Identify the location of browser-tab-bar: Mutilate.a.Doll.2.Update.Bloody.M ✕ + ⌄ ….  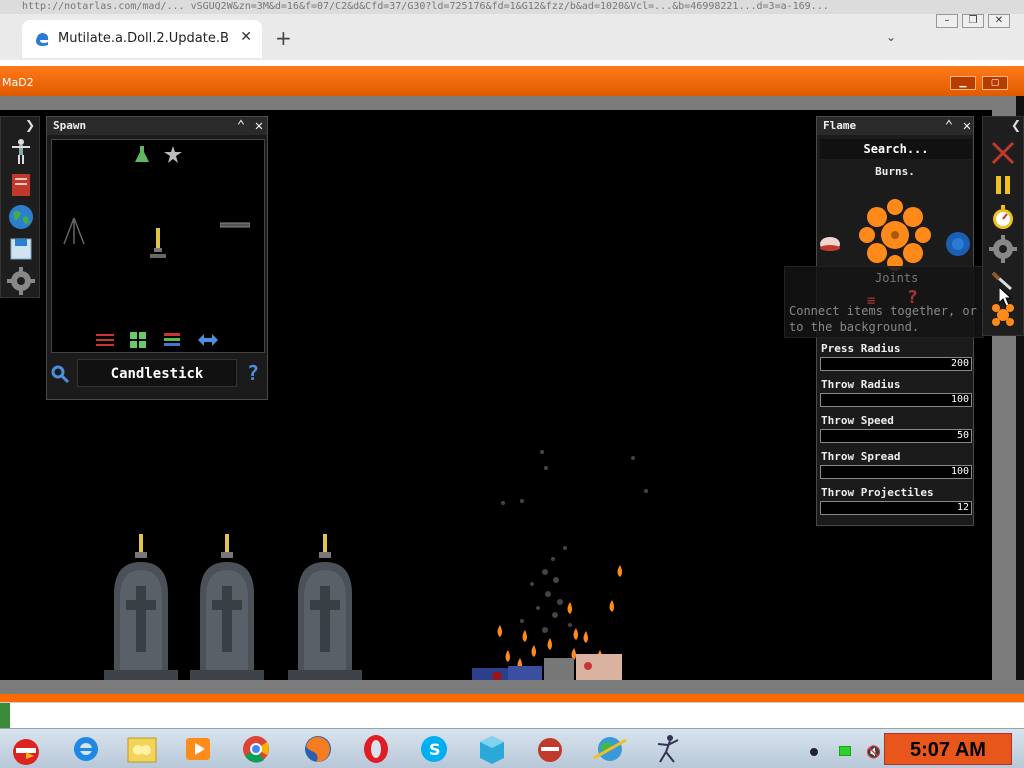
(512, 37).